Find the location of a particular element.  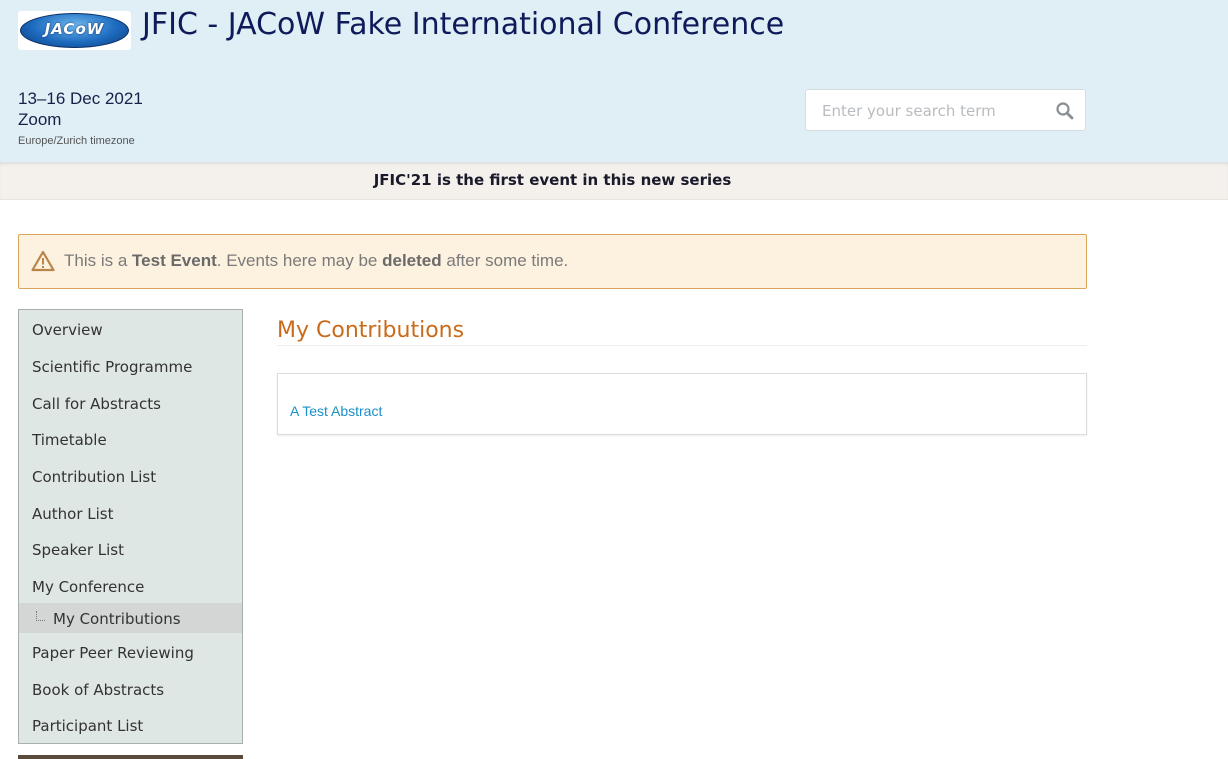

sidebar-item-label: Book of Abstracts is located at coordinates (98, 690).